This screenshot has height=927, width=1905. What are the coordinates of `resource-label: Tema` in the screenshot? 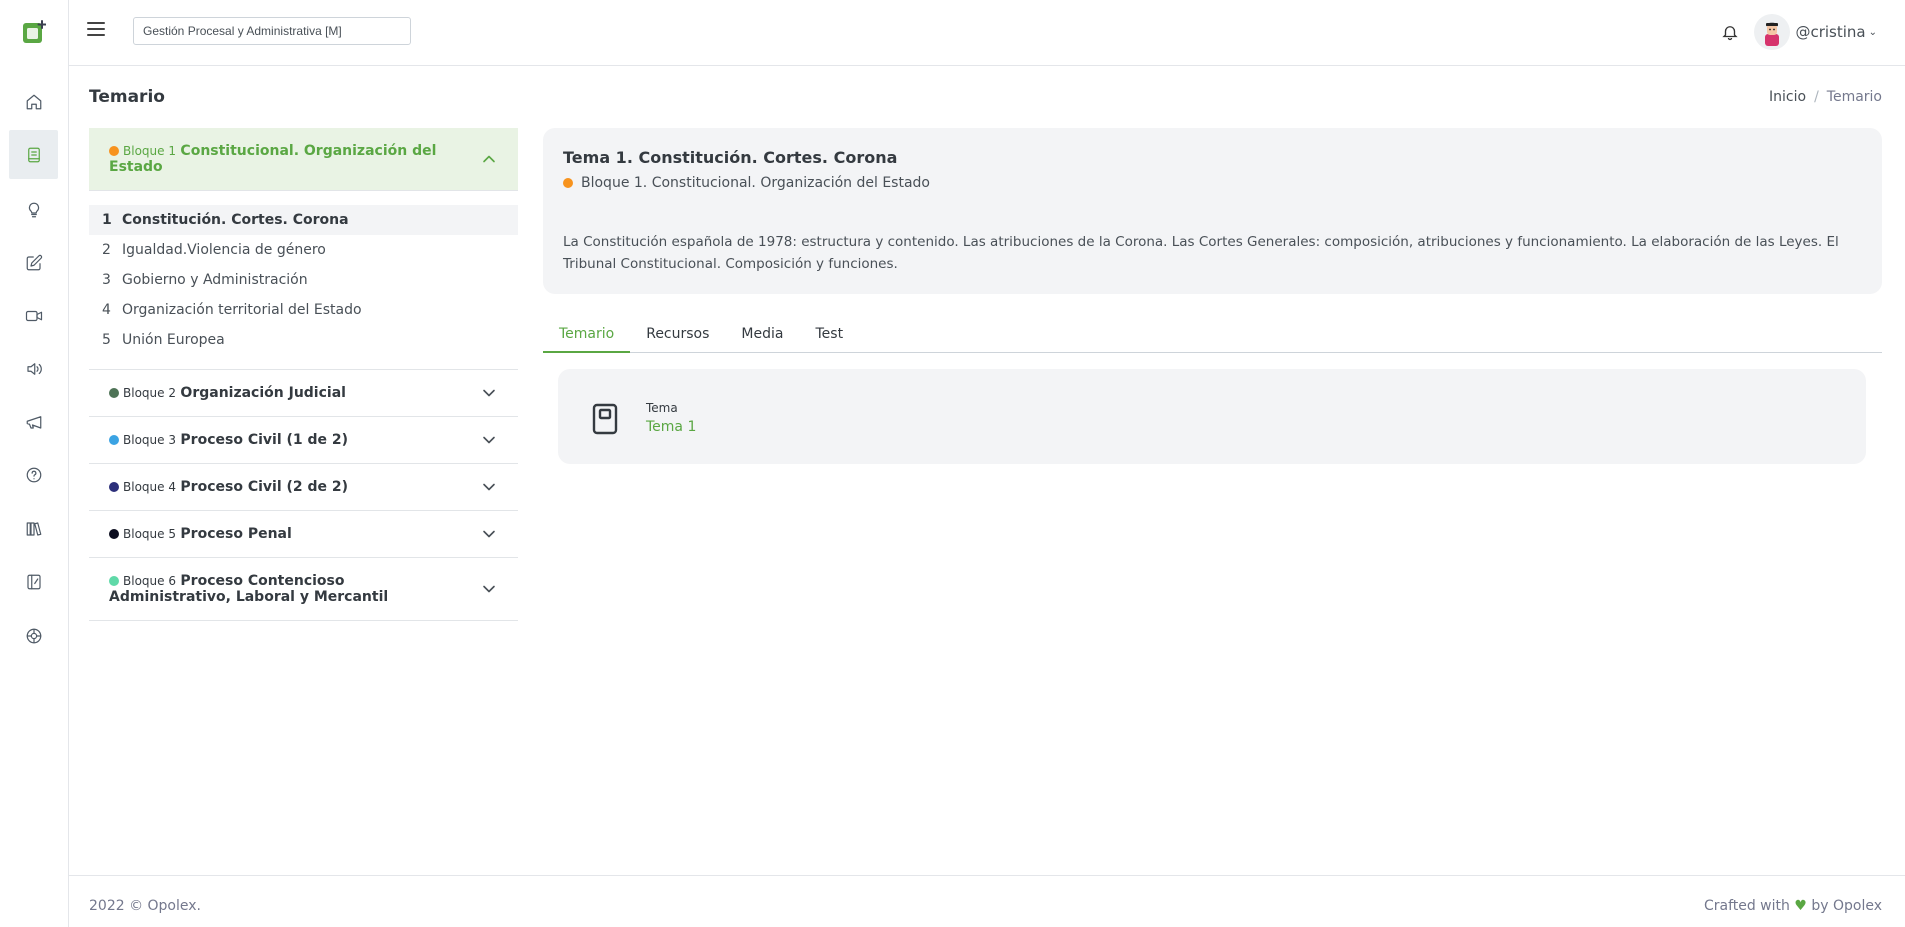 It's located at (662, 408).